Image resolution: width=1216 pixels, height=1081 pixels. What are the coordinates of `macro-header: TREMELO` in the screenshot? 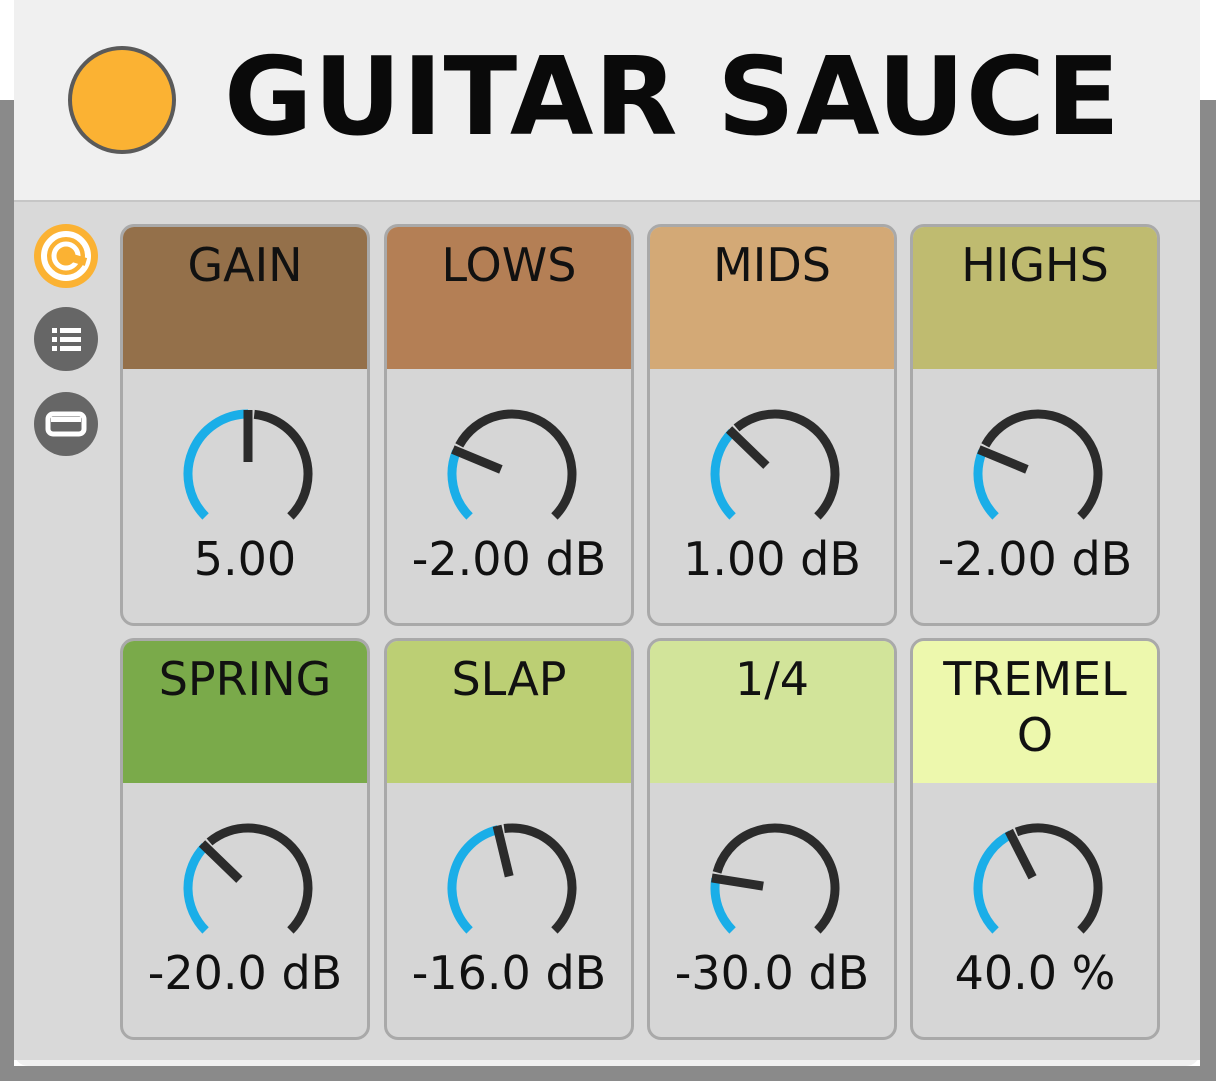 It's located at (1035, 712).